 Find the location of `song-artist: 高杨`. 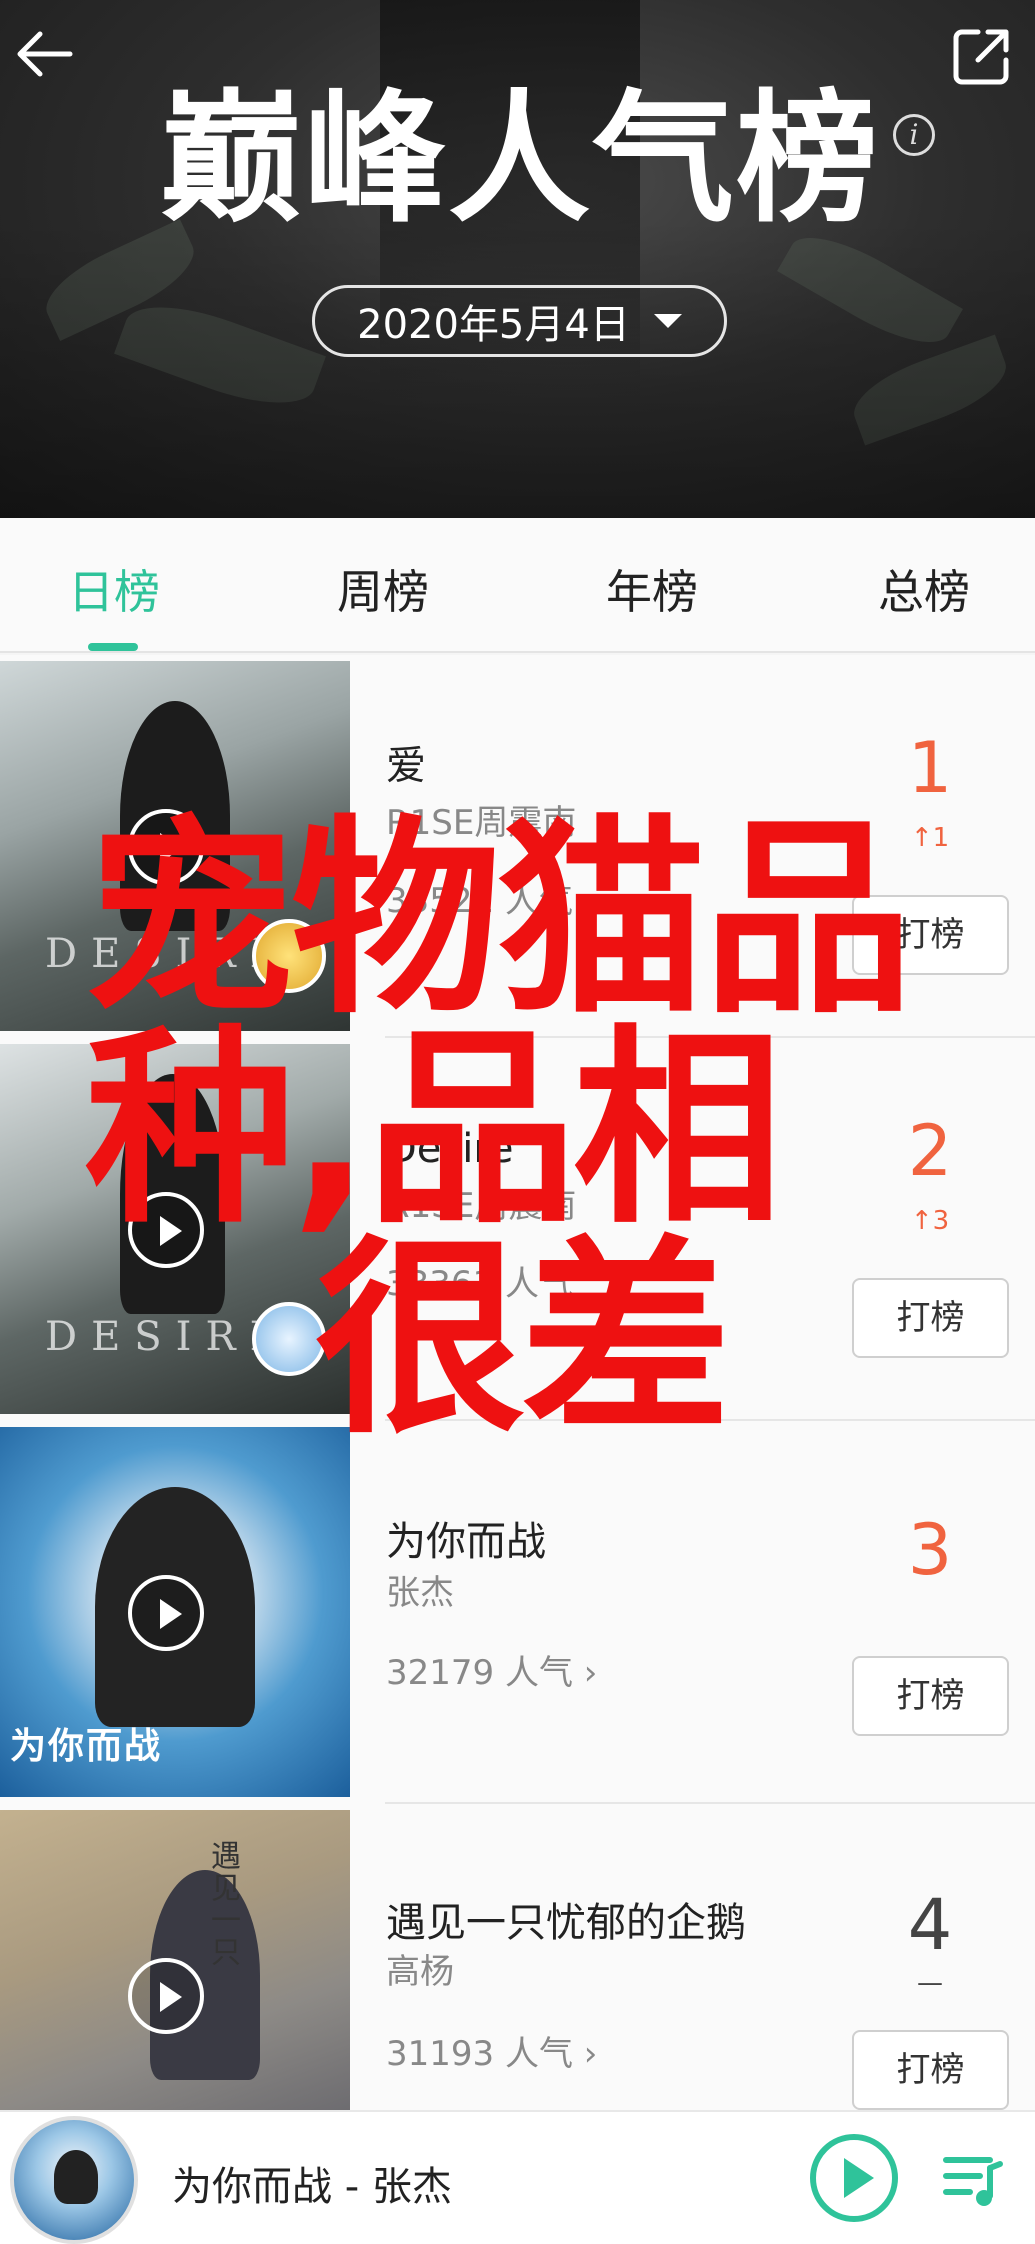

song-artist: 高杨 is located at coordinates (420, 1972).